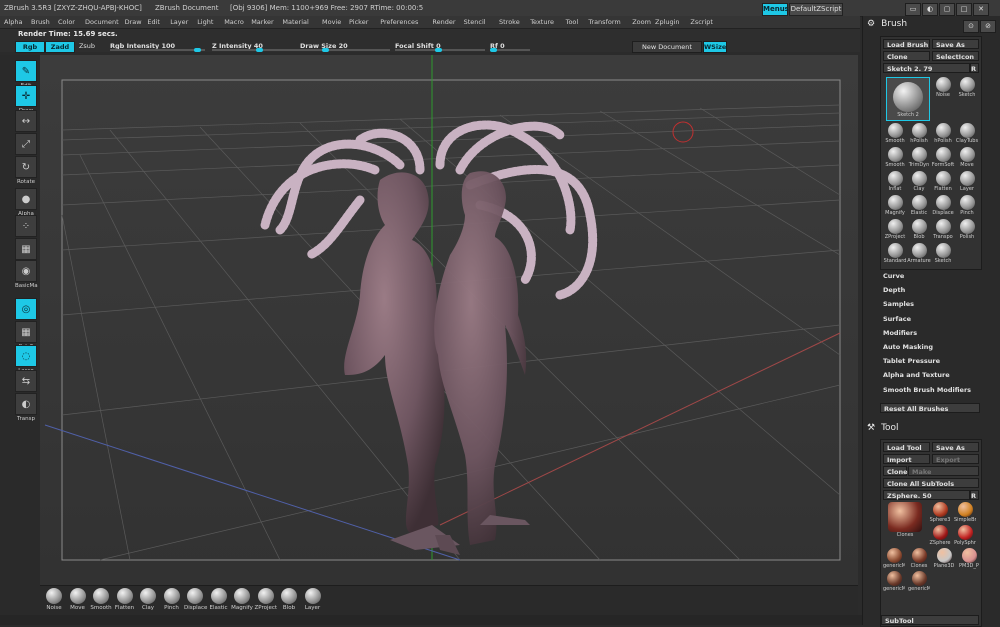 Image resolution: width=1000 pixels, height=627 pixels. Describe the element at coordinates (148, 599) in the screenshot. I see `shelf-brush-clay: Clay` at that location.